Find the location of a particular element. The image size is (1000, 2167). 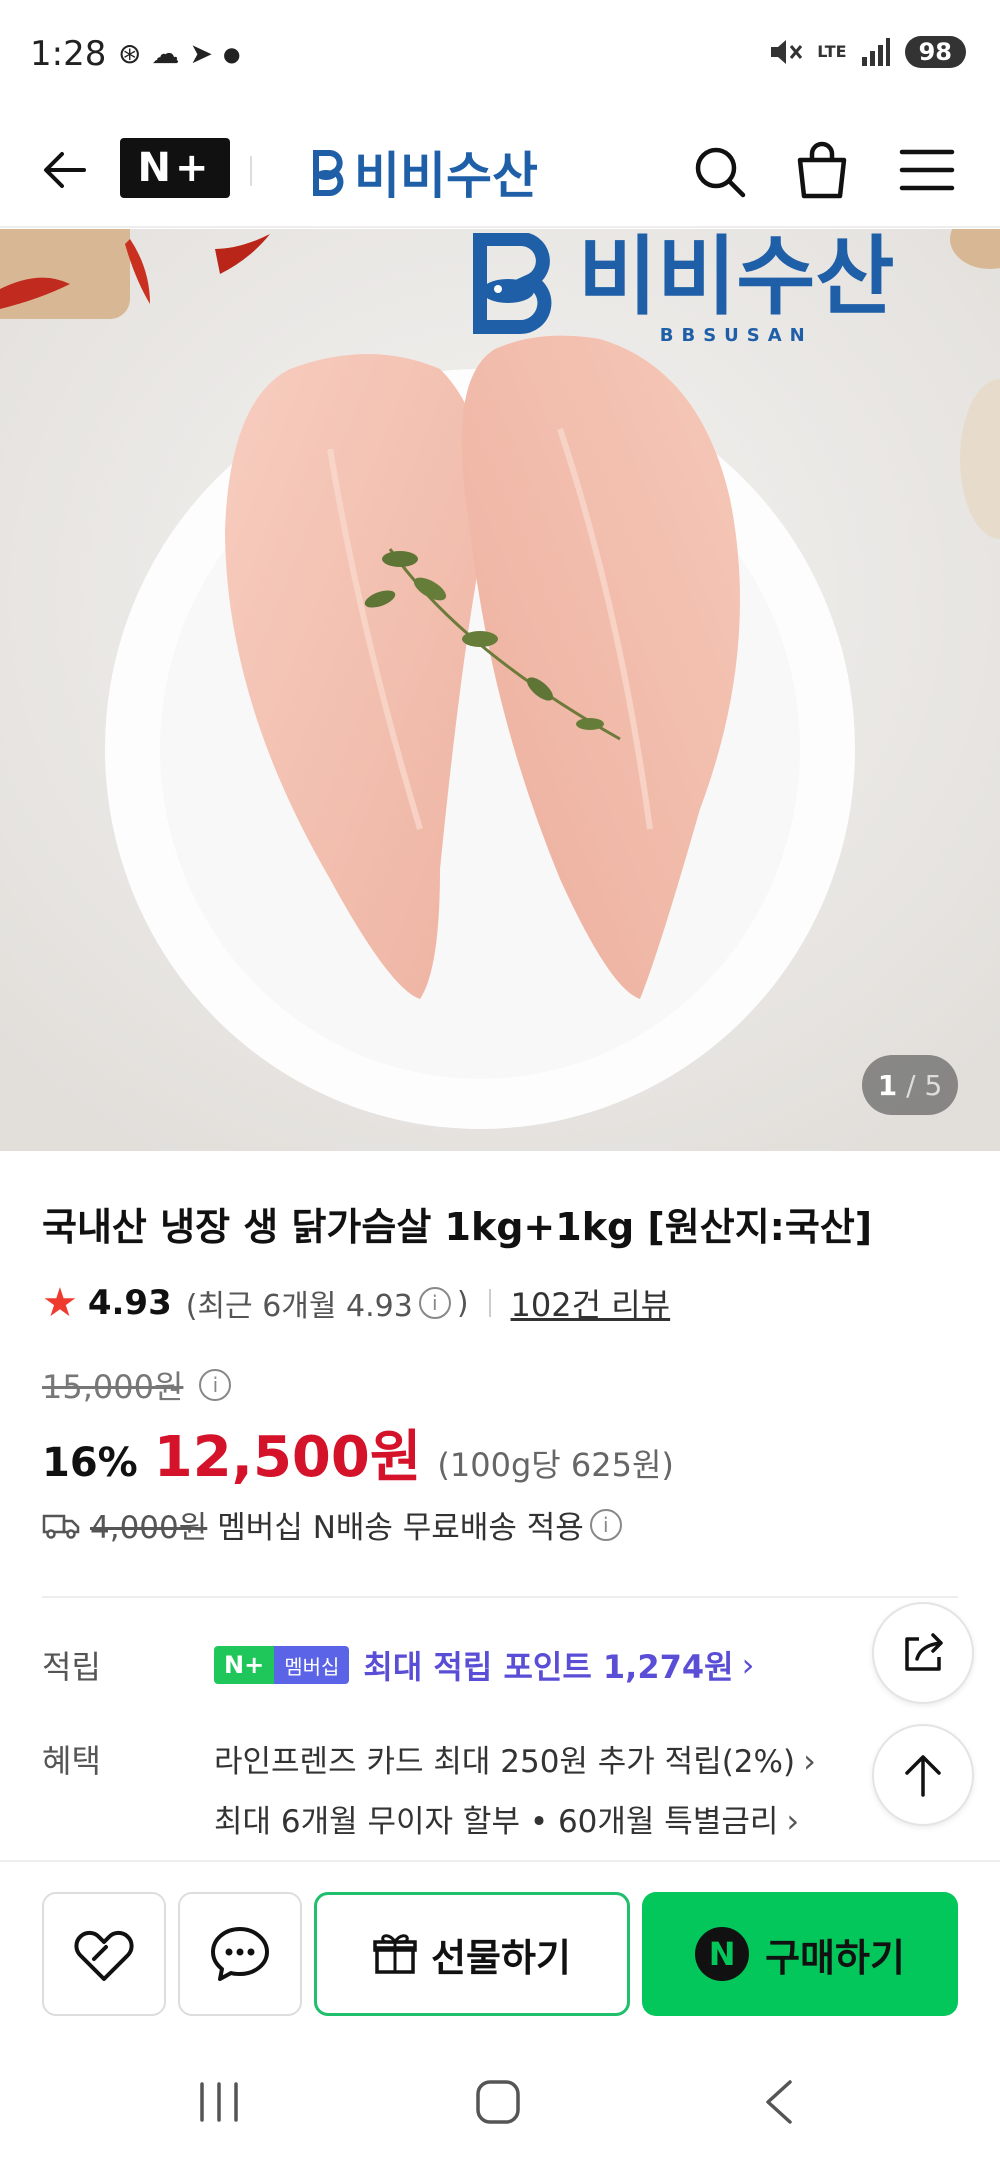

price-row: 16% 12,500원 (100g당 625원) is located at coordinates (358, 1452).